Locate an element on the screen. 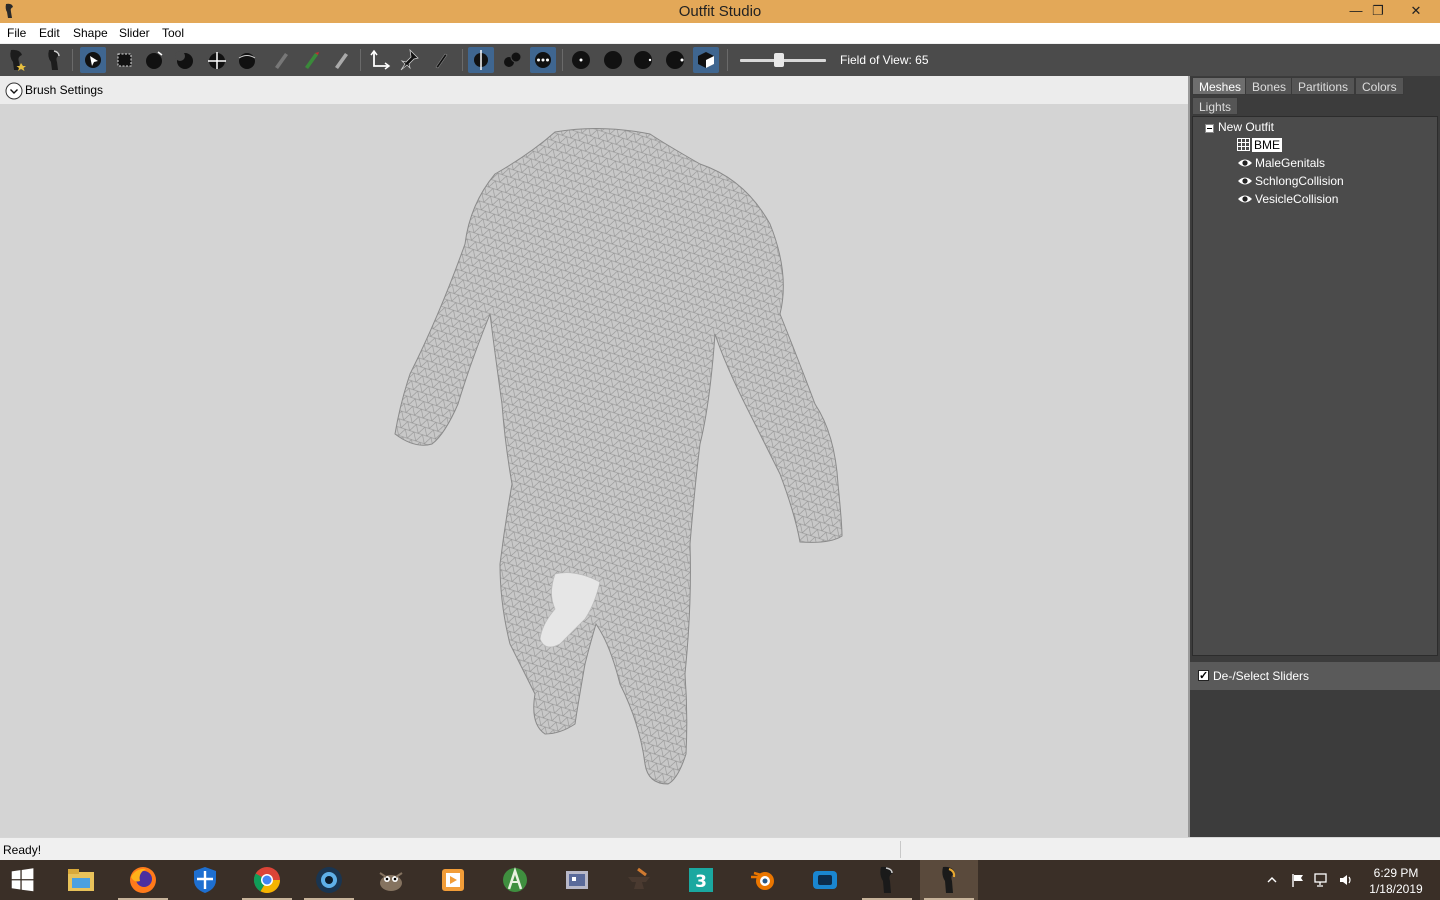 The height and width of the screenshot is (900, 1440). volume-icon is located at coordinates (1346, 880).